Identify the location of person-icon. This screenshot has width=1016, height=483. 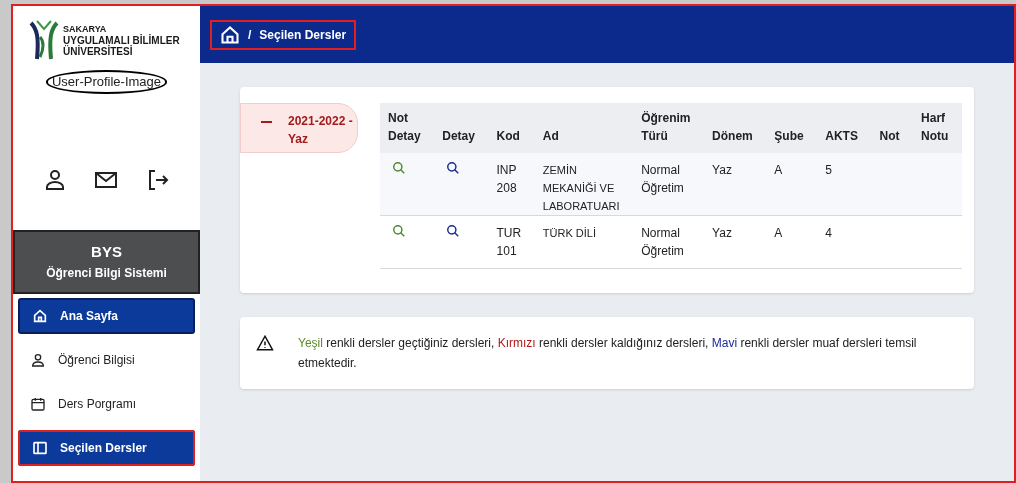
(38, 359).